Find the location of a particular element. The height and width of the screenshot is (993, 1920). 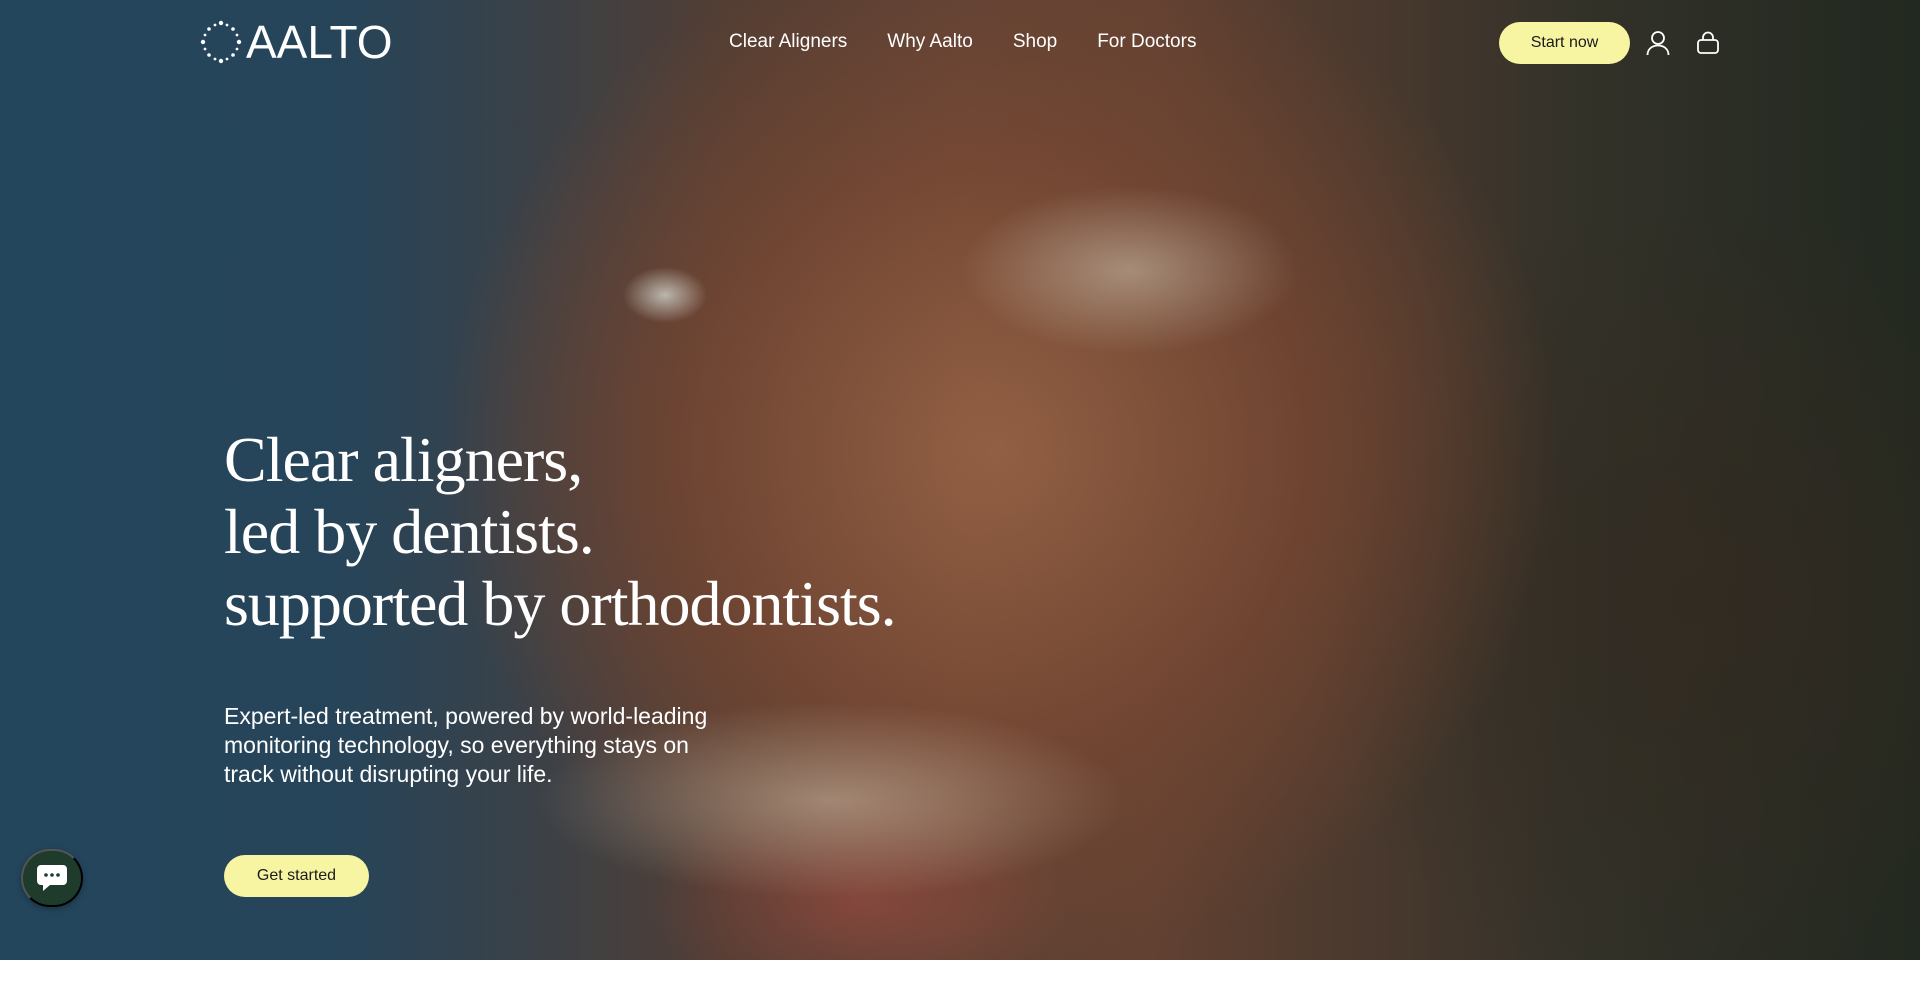

brand-name: AALTO is located at coordinates (319, 42).